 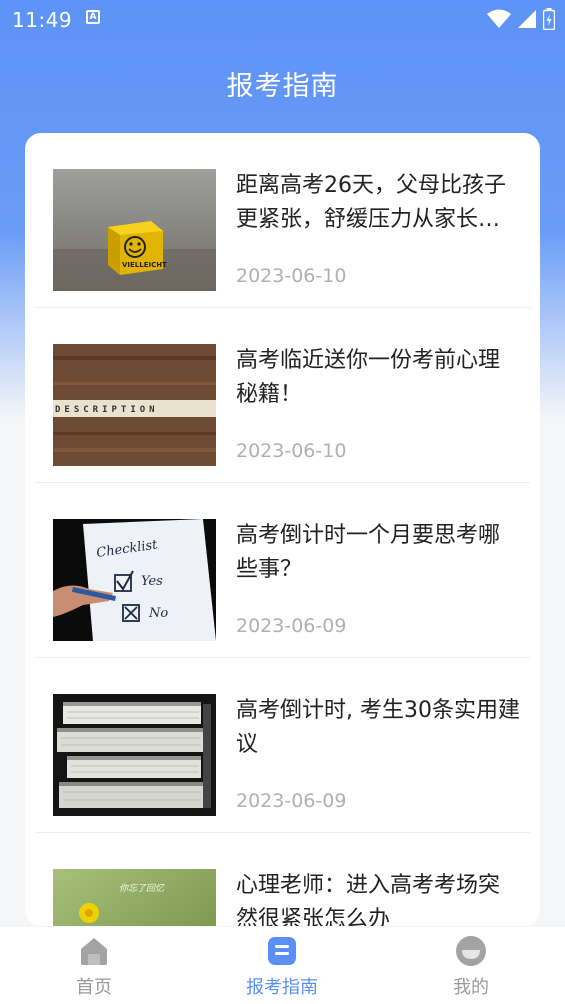 What do you see at coordinates (94, 987) in the screenshot?
I see `tab-label: 首页` at bounding box center [94, 987].